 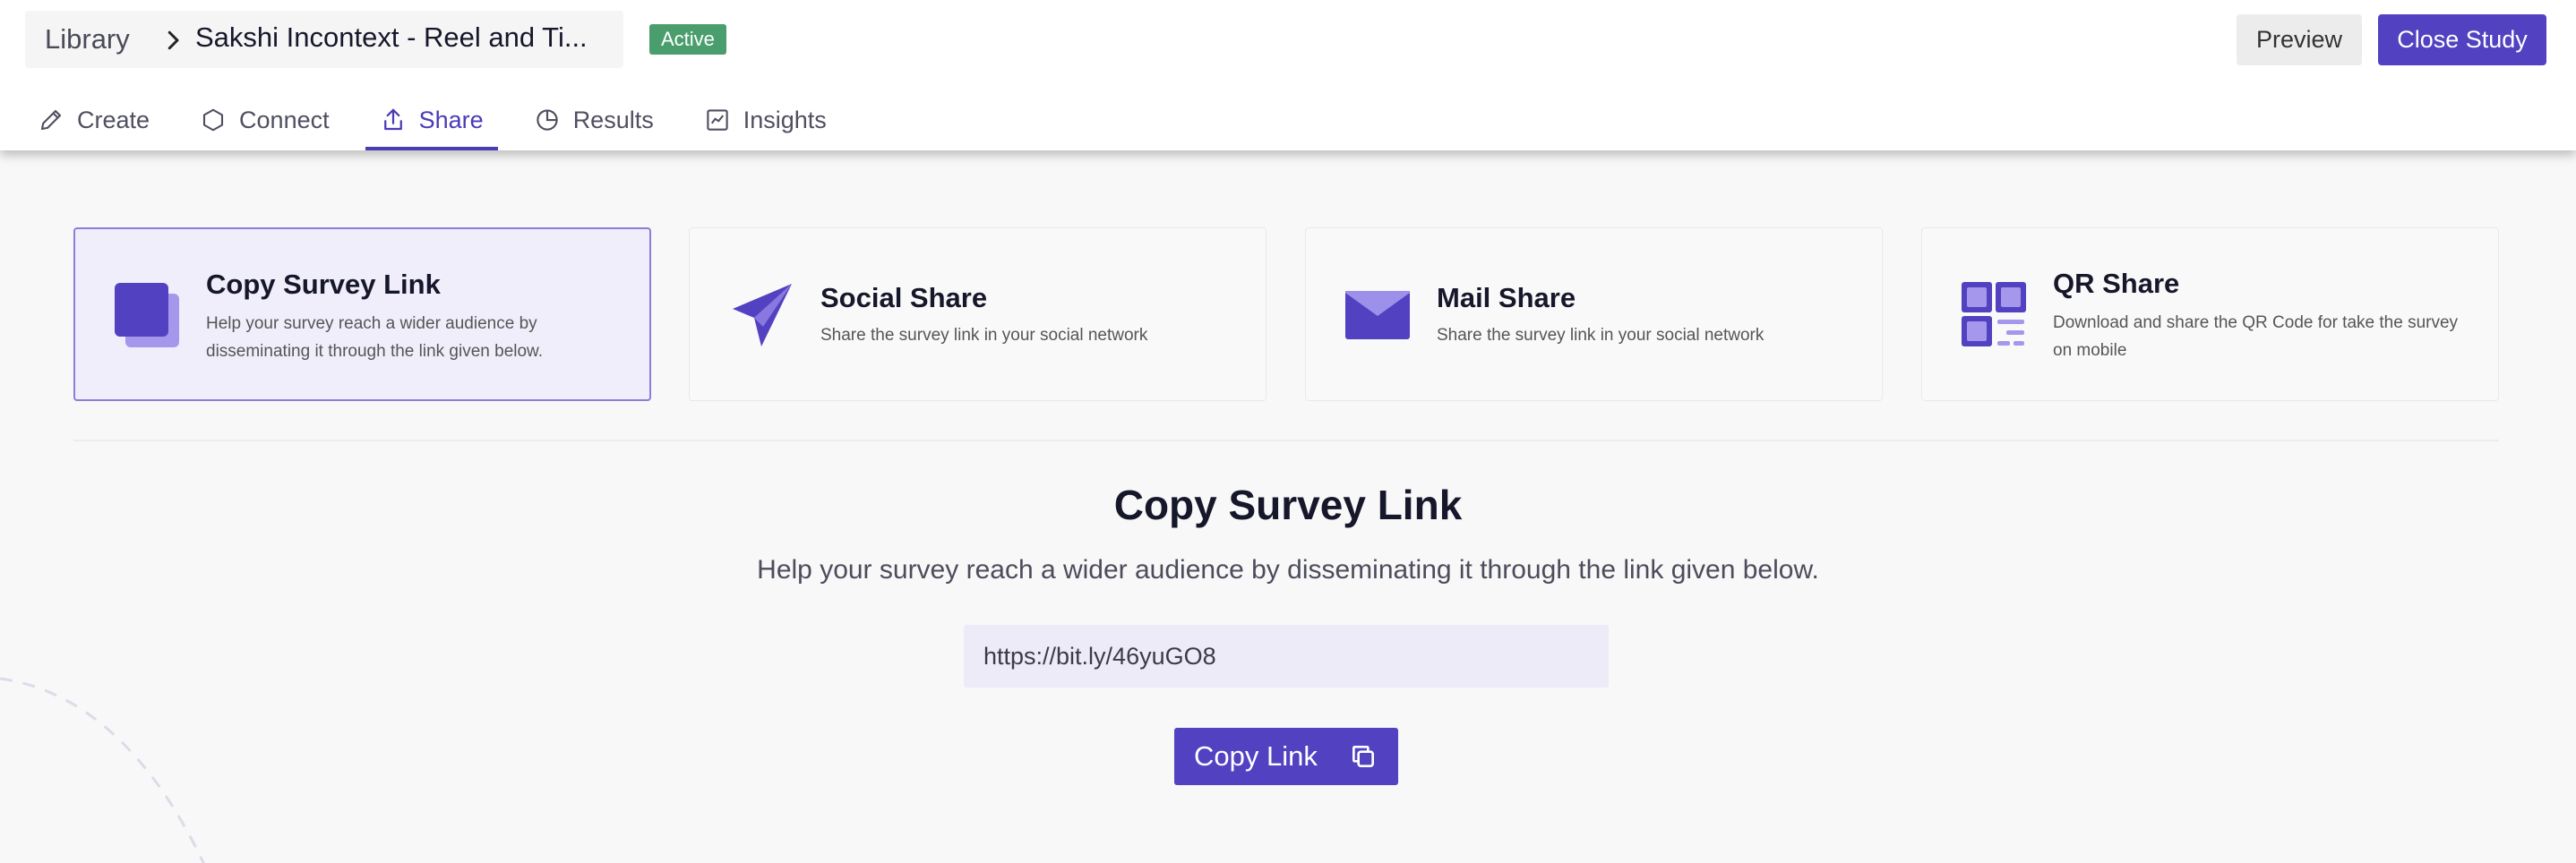 What do you see at coordinates (2462, 39) in the screenshot?
I see `close-study-button: Close Study` at bounding box center [2462, 39].